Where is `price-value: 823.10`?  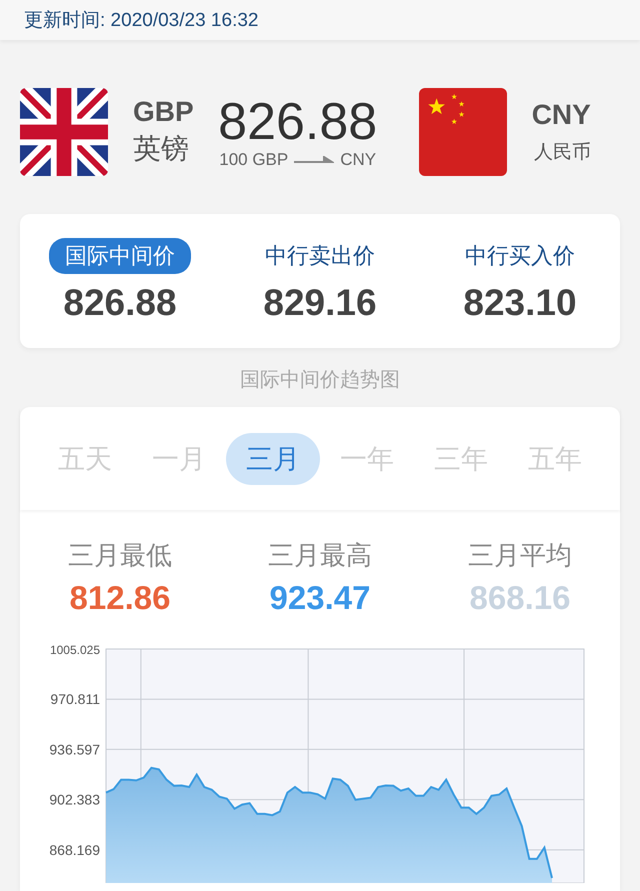
price-value: 823.10 is located at coordinates (520, 303).